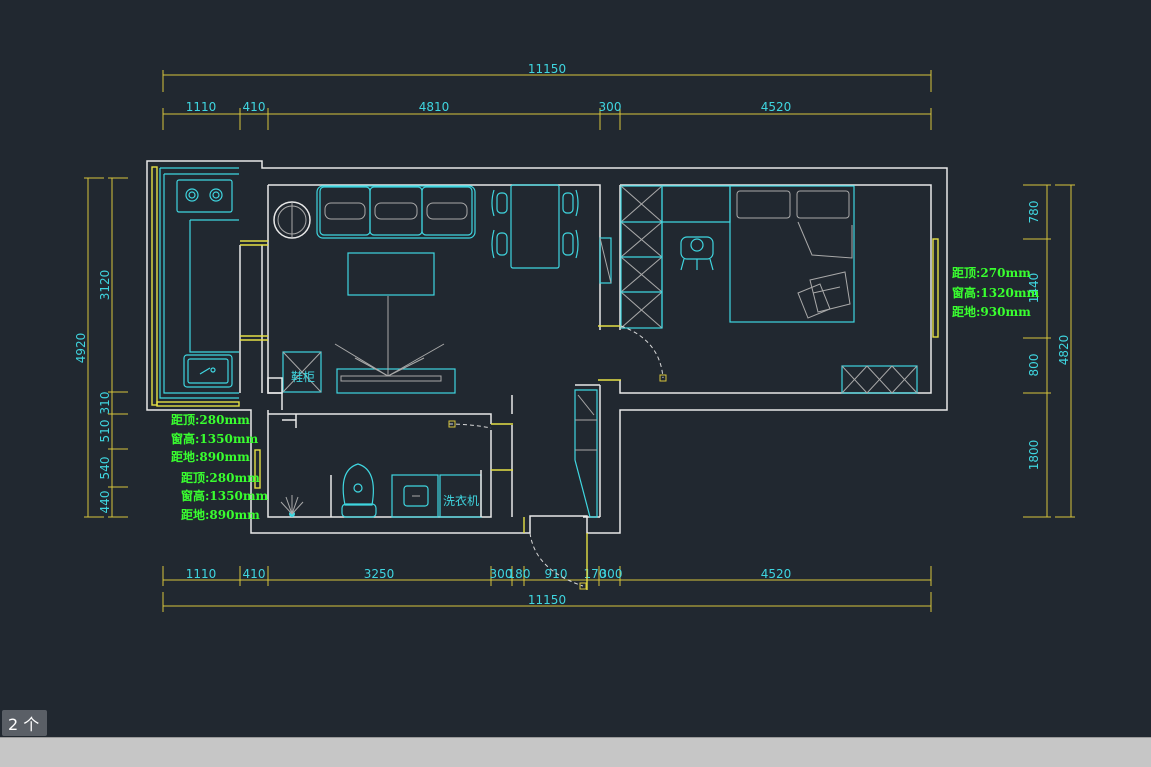 The height and width of the screenshot is (767, 1151). Describe the element at coordinates (105, 468) in the screenshot. I see `left-dimension-4: 540` at that location.